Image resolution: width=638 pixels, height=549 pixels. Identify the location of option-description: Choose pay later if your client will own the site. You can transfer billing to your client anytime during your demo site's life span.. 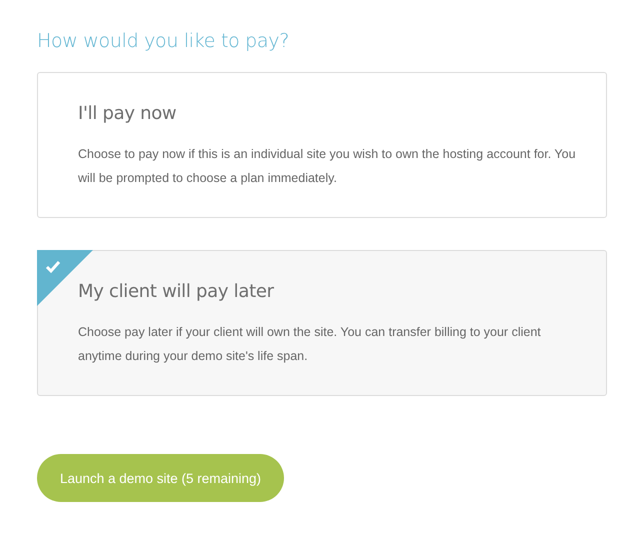
(310, 344).